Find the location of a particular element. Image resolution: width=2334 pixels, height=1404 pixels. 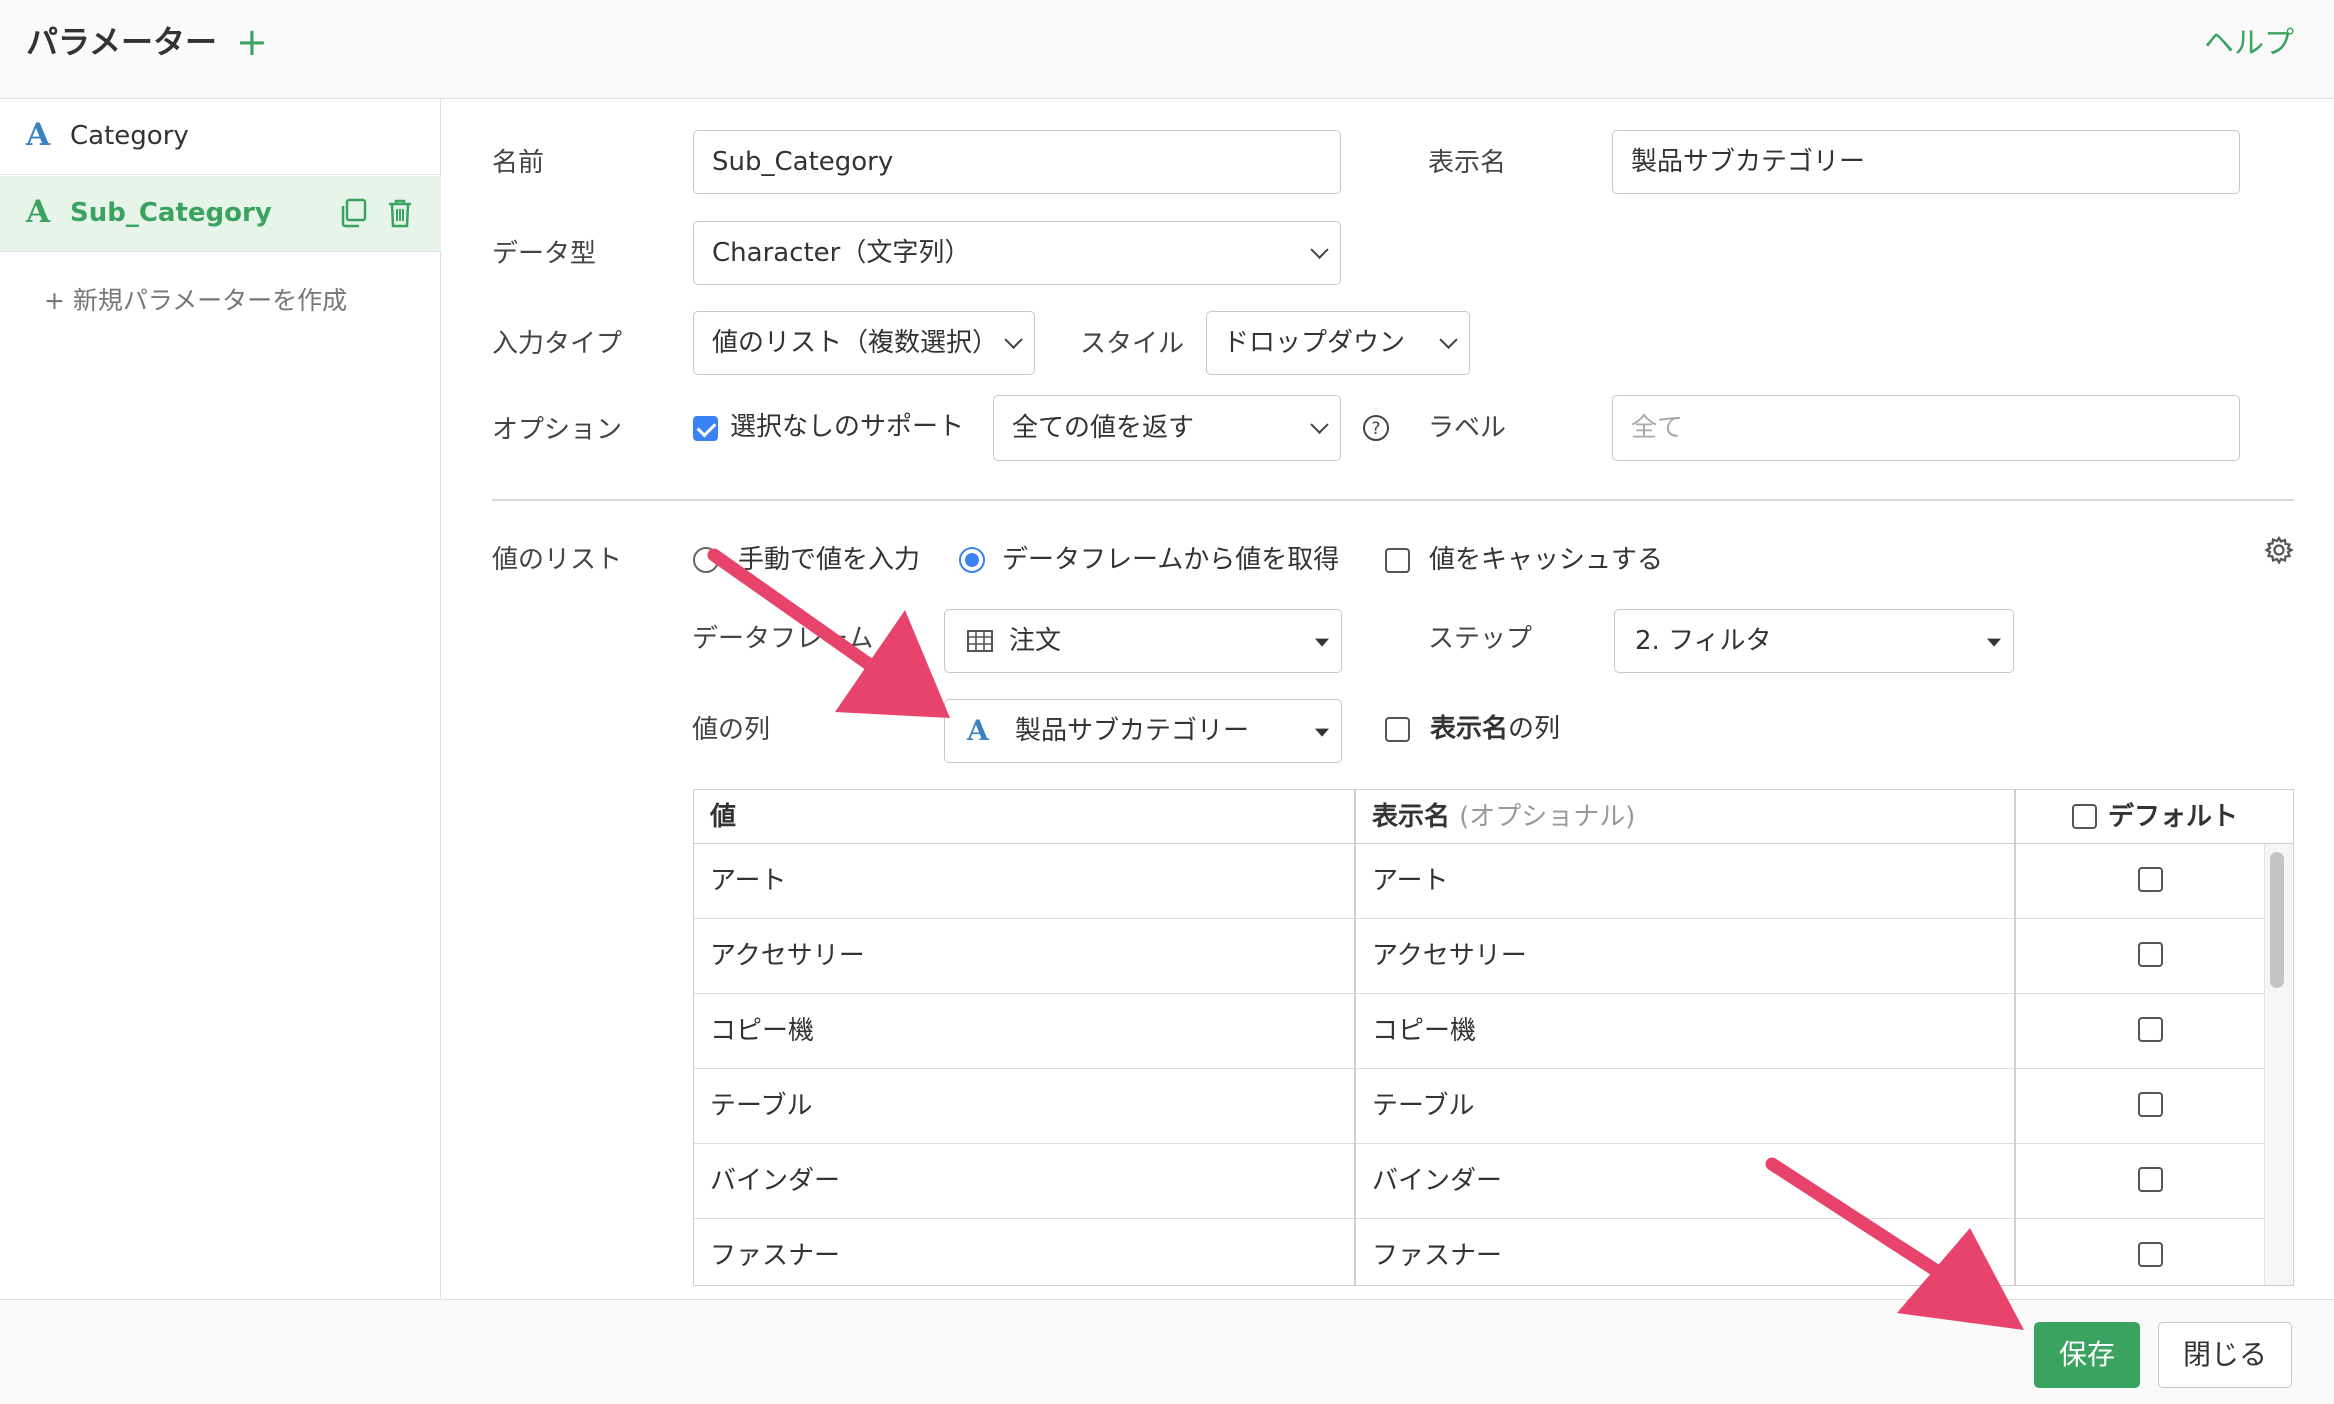

display-column-label-rest: の列 is located at coordinates (1534, 729).